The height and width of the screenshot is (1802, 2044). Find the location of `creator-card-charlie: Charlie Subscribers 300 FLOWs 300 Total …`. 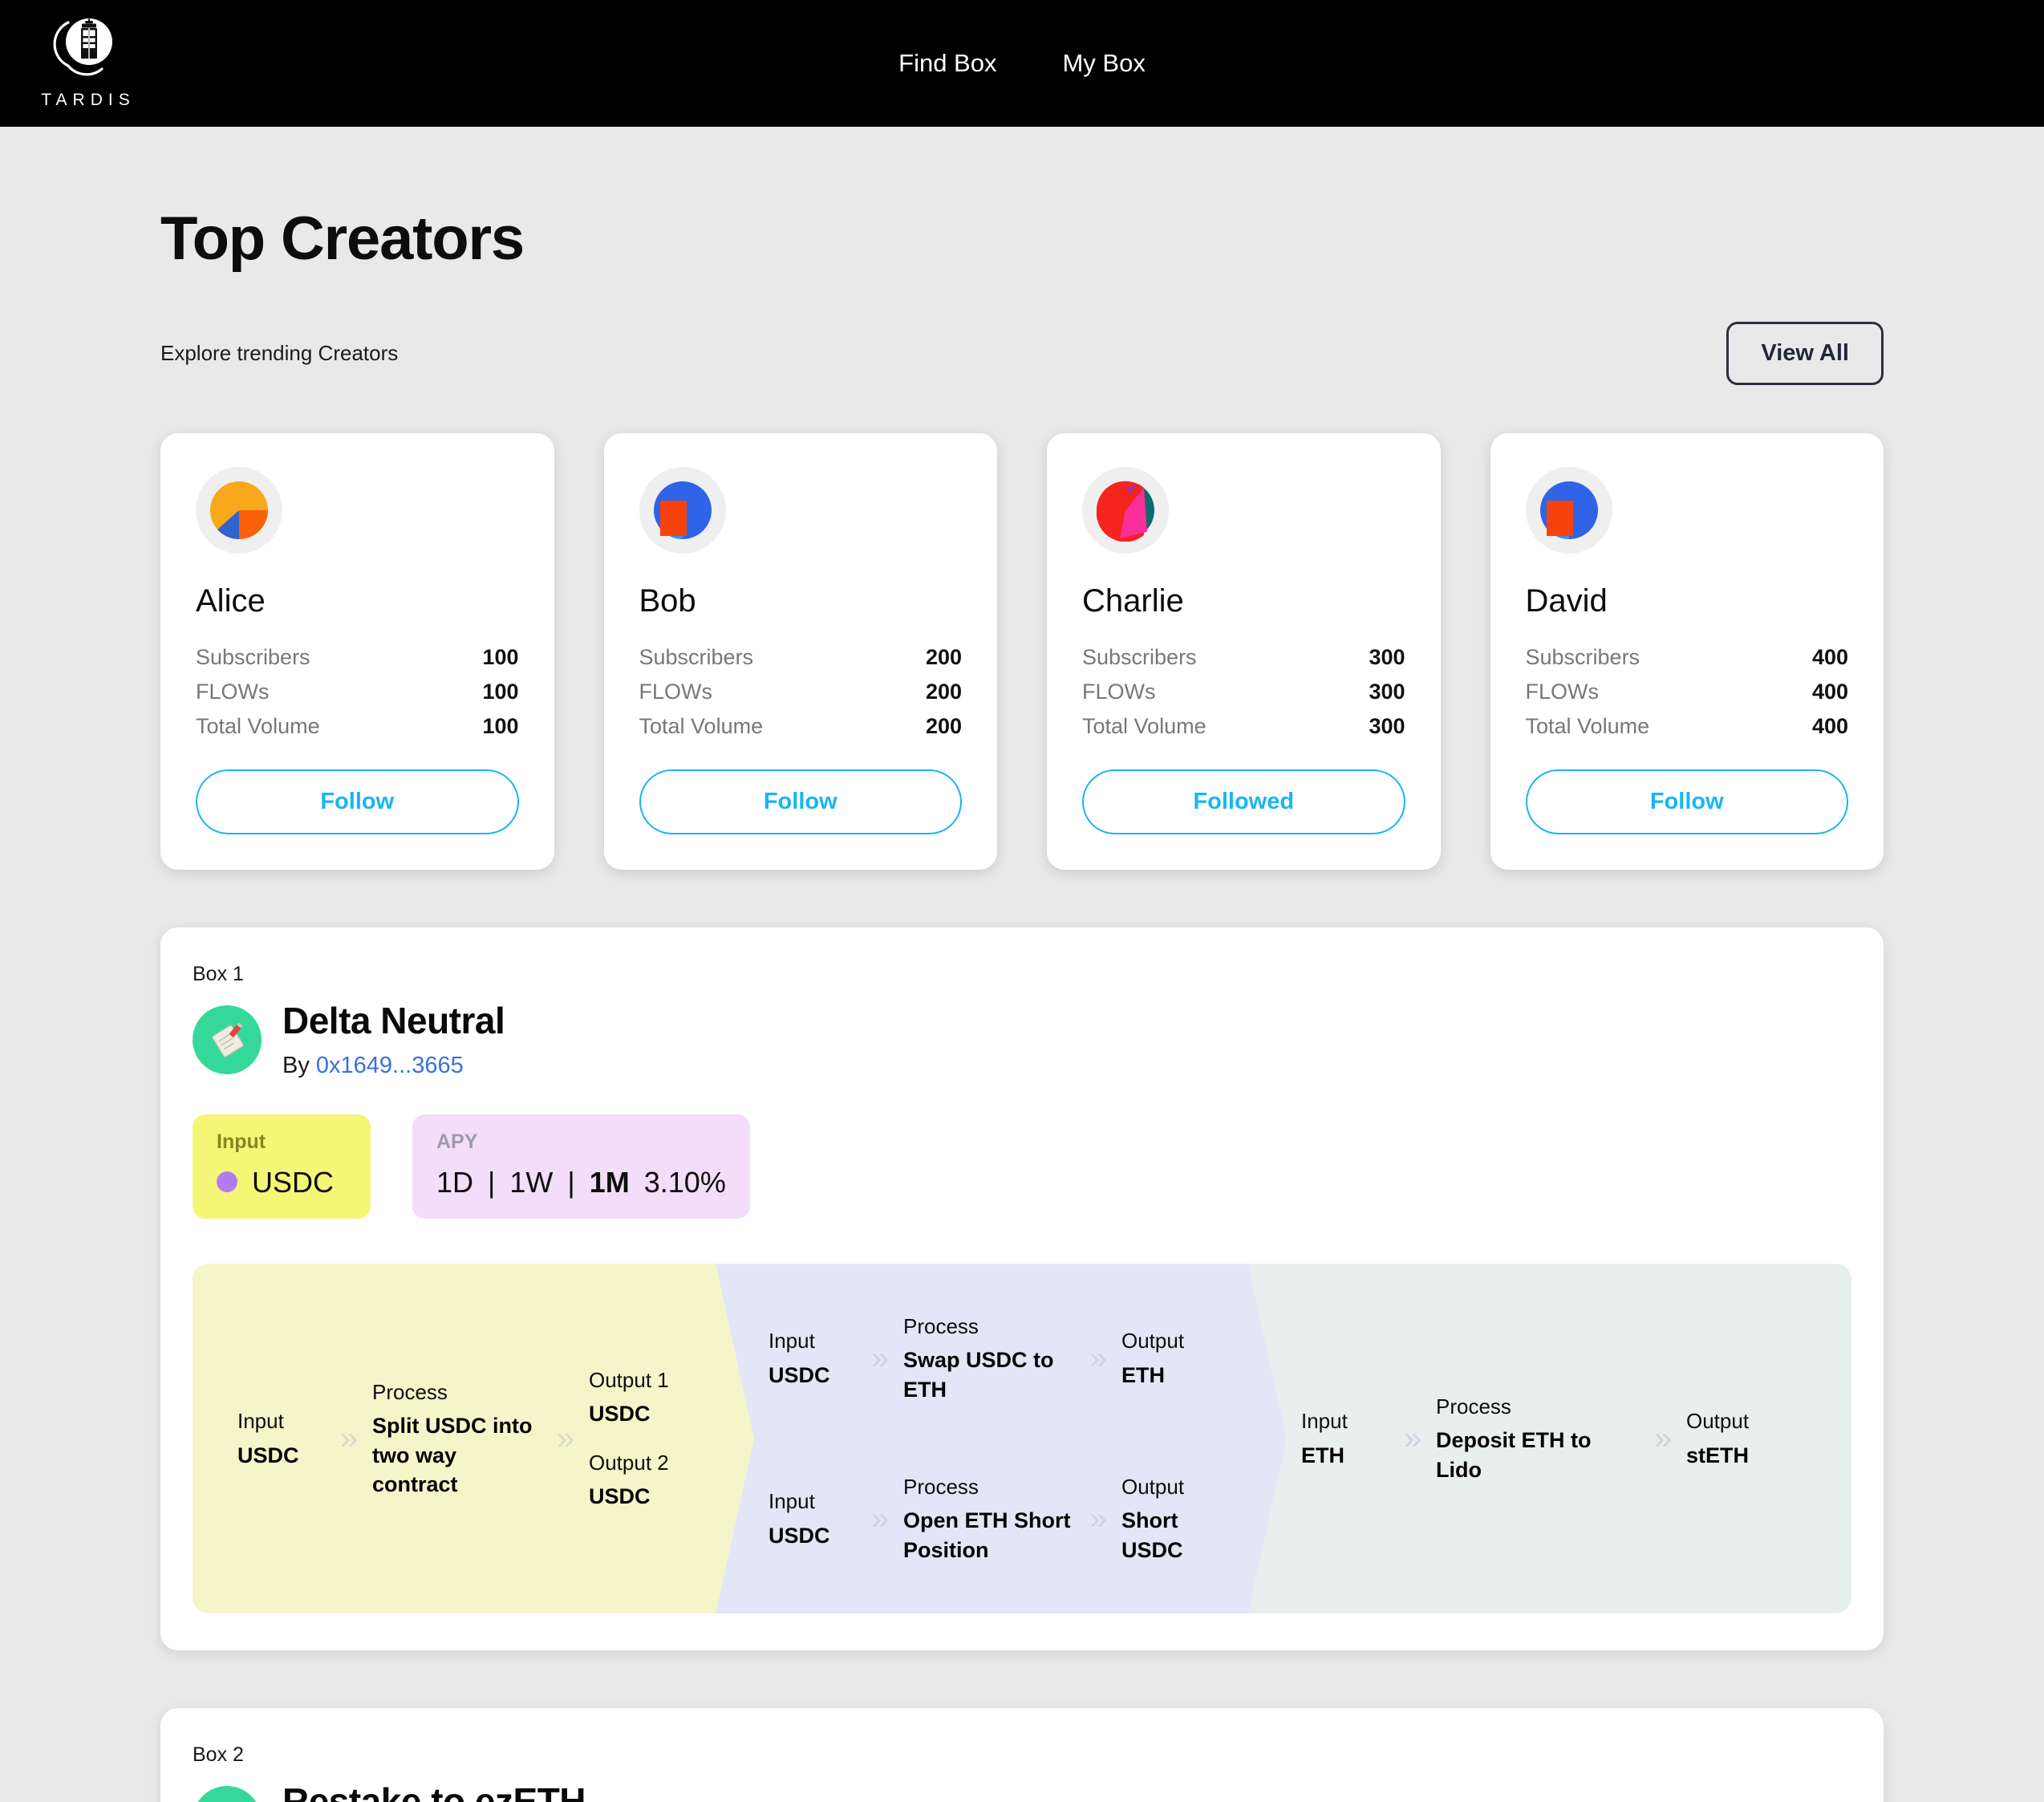

creator-card-charlie: Charlie Subscribers 300 FLOWs 300 Total … is located at coordinates (1244, 651).